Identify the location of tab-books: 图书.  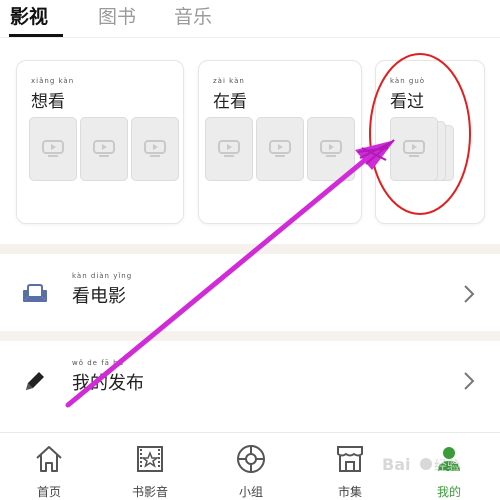
(117, 17).